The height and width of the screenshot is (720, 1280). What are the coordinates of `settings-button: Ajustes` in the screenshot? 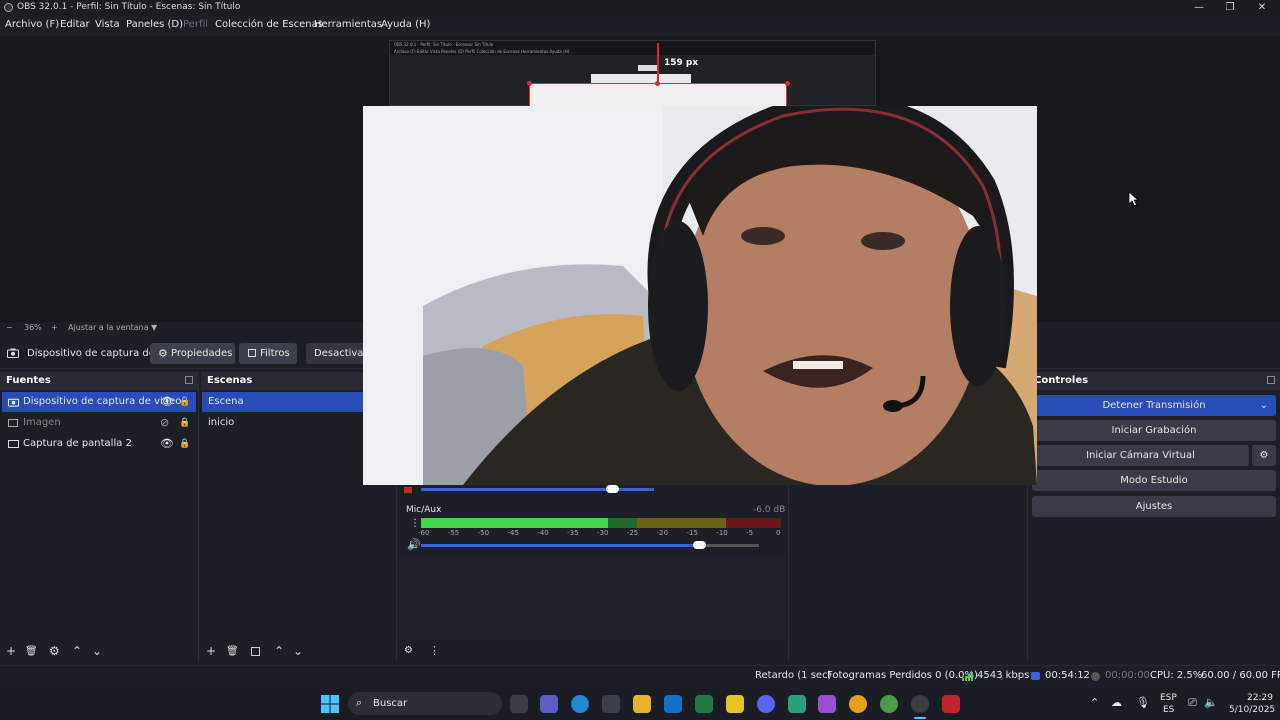 It's located at (1154, 506).